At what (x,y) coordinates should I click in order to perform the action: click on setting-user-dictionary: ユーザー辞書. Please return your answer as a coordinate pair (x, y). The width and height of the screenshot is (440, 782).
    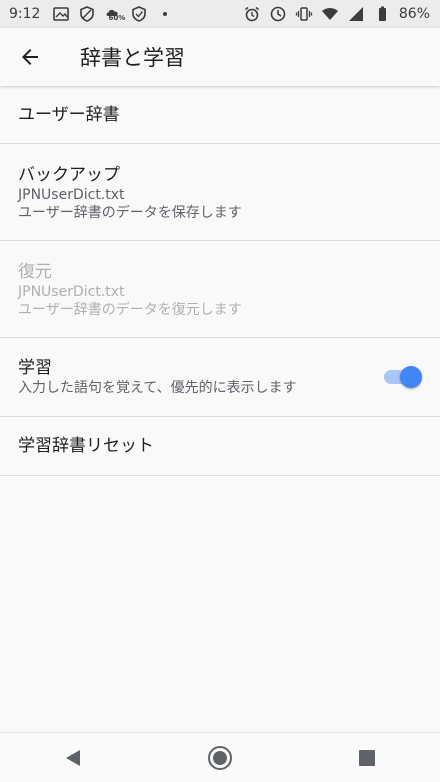
    Looking at the image, I should click on (220, 115).